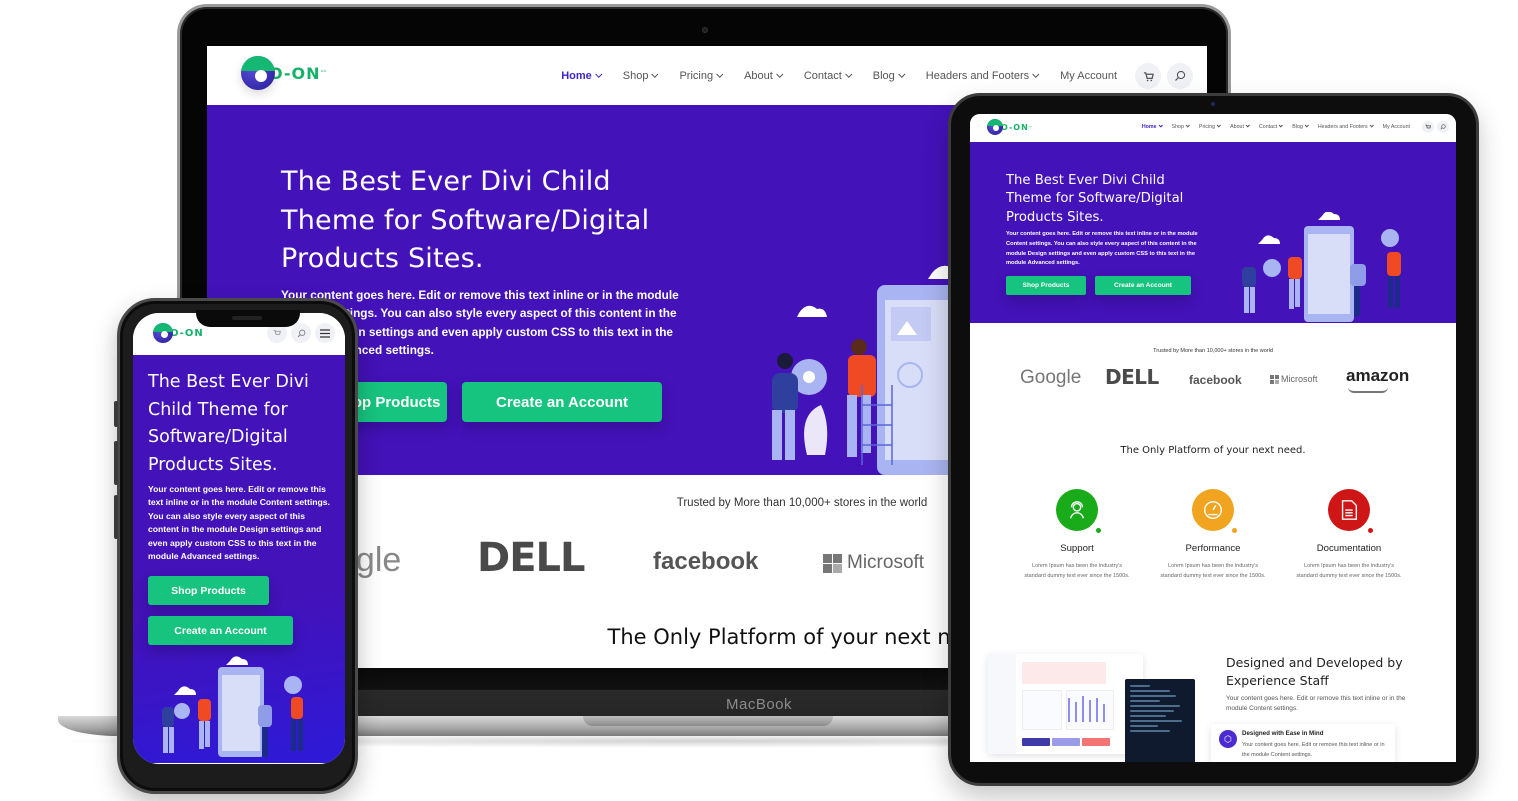  Describe the element at coordinates (1065, 704) in the screenshot. I see `dashboard-mockup-image` at that location.